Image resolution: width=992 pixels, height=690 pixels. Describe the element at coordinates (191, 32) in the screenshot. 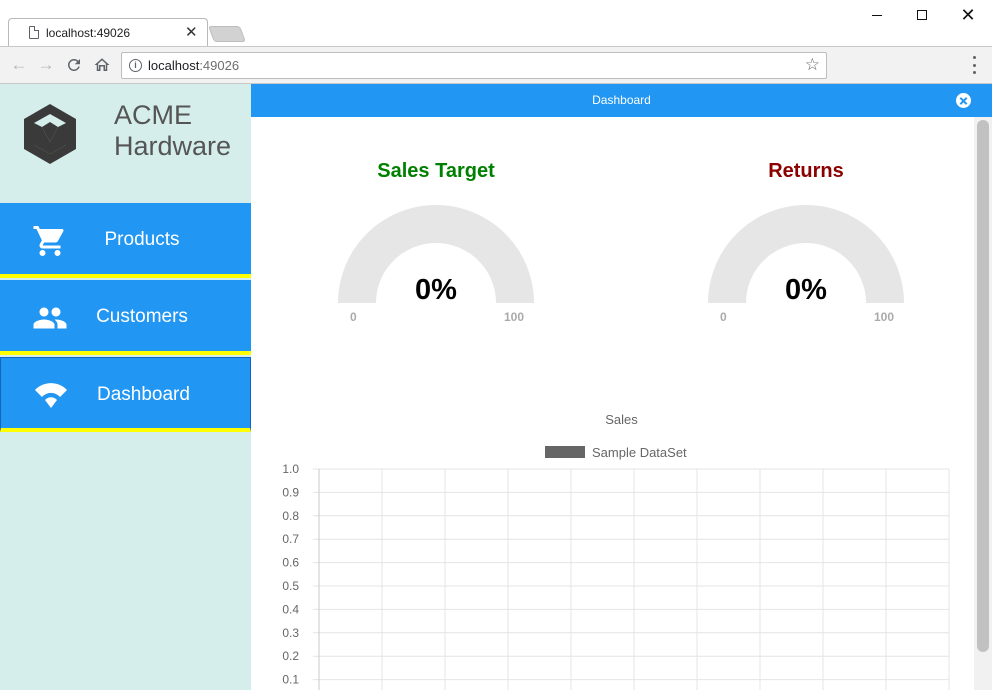

I see `tab-close-icon: ✕` at that location.